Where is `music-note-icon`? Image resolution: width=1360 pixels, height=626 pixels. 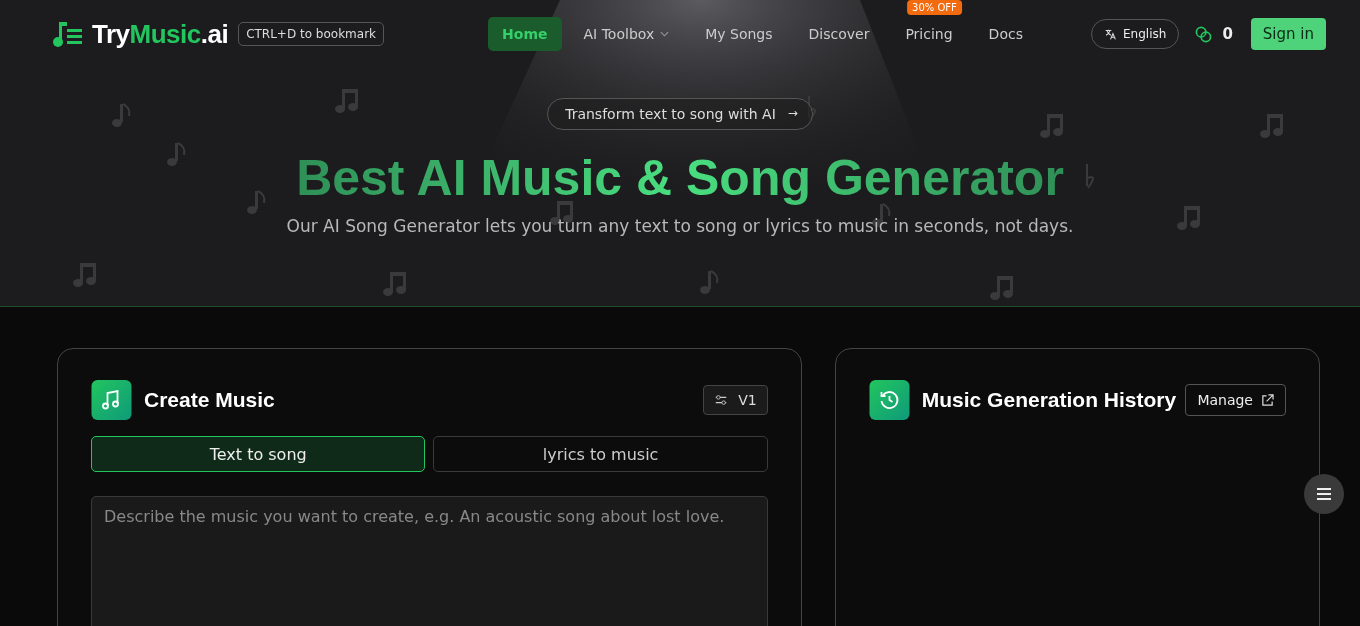 music-note-icon is located at coordinates (111, 400).